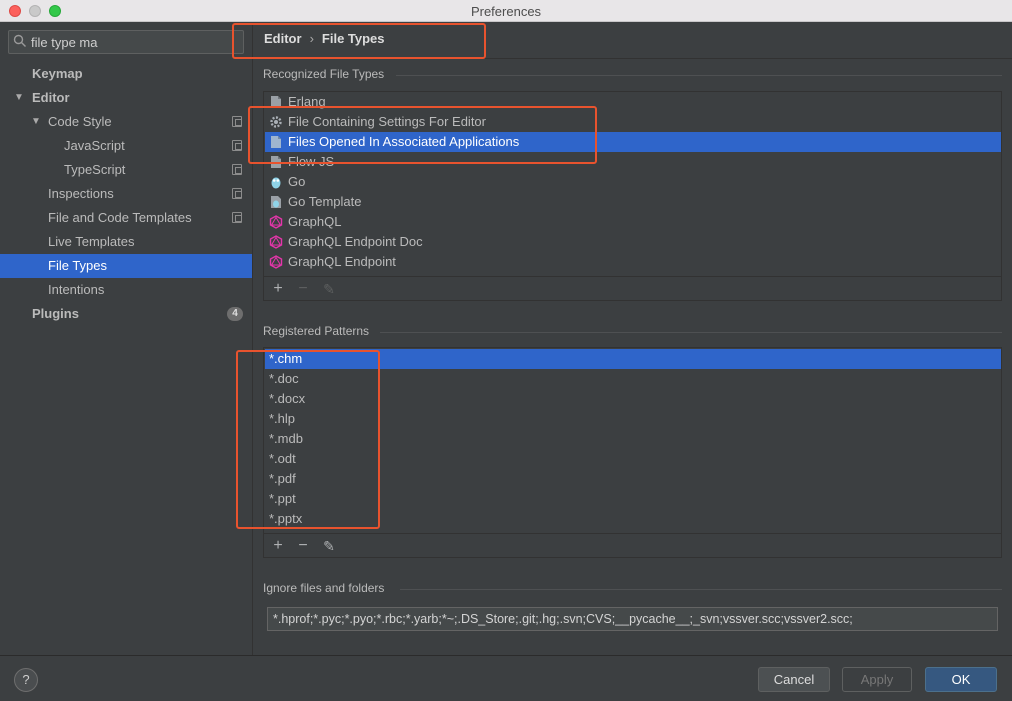  What do you see at coordinates (126, 218) in the screenshot?
I see `sidebar-item-file-and-code-templates: File and Code Templates` at bounding box center [126, 218].